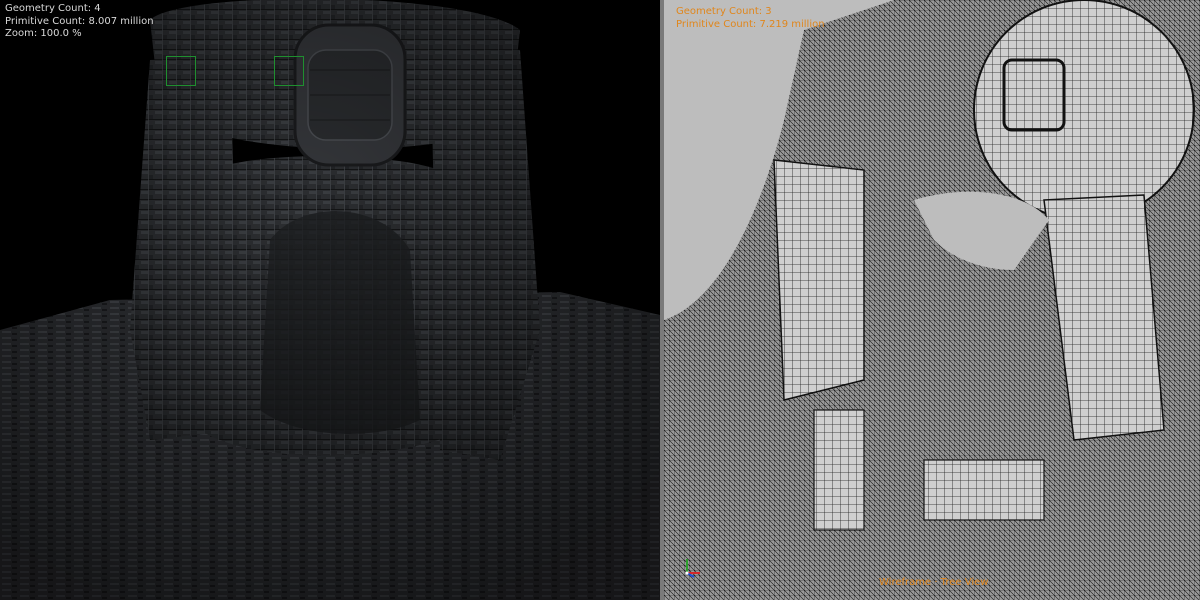 This screenshot has height=600, width=1200. I want to click on primitive-count: Primitive Count: 7.219 million, so click(750, 24).